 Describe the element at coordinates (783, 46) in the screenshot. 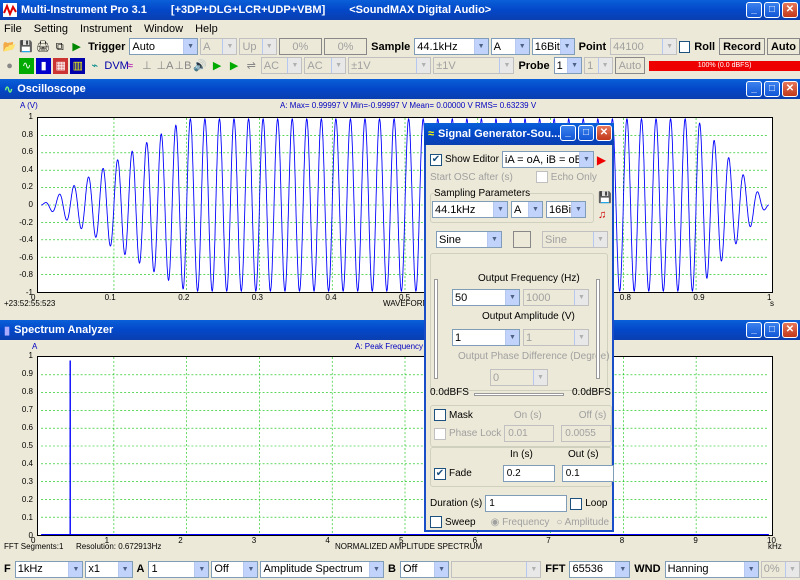

I see `auto-button: Auto` at that location.